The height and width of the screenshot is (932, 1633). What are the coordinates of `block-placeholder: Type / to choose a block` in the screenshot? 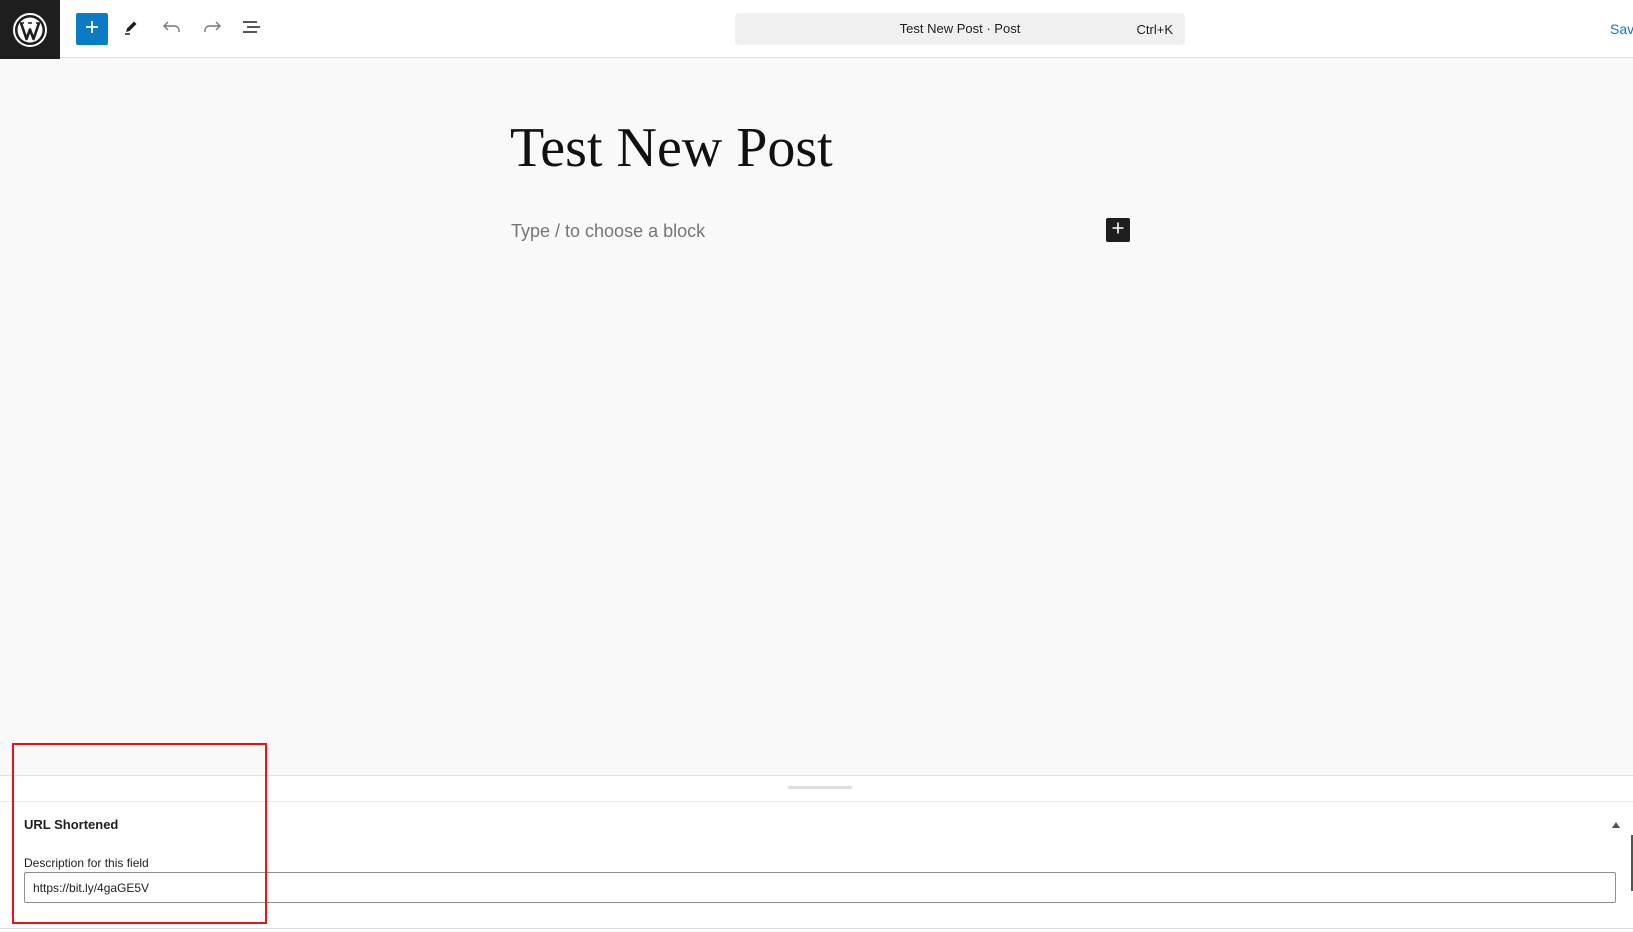 It's located at (608, 231).